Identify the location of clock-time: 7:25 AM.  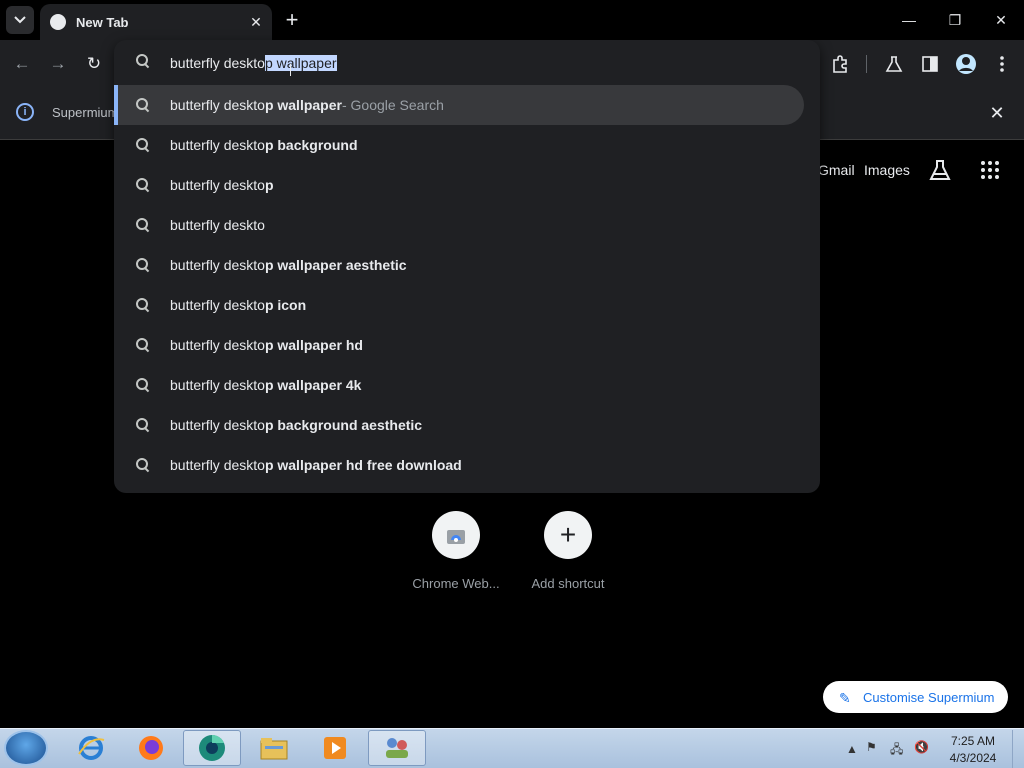
(973, 741).